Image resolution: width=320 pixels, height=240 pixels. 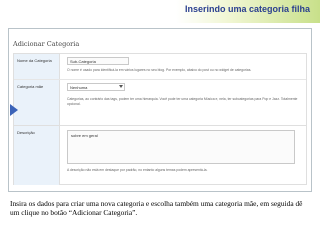 What do you see at coordinates (160, 11) in the screenshot?
I see `slide-header-bar: Inserindo uma categoria filha` at bounding box center [160, 11].